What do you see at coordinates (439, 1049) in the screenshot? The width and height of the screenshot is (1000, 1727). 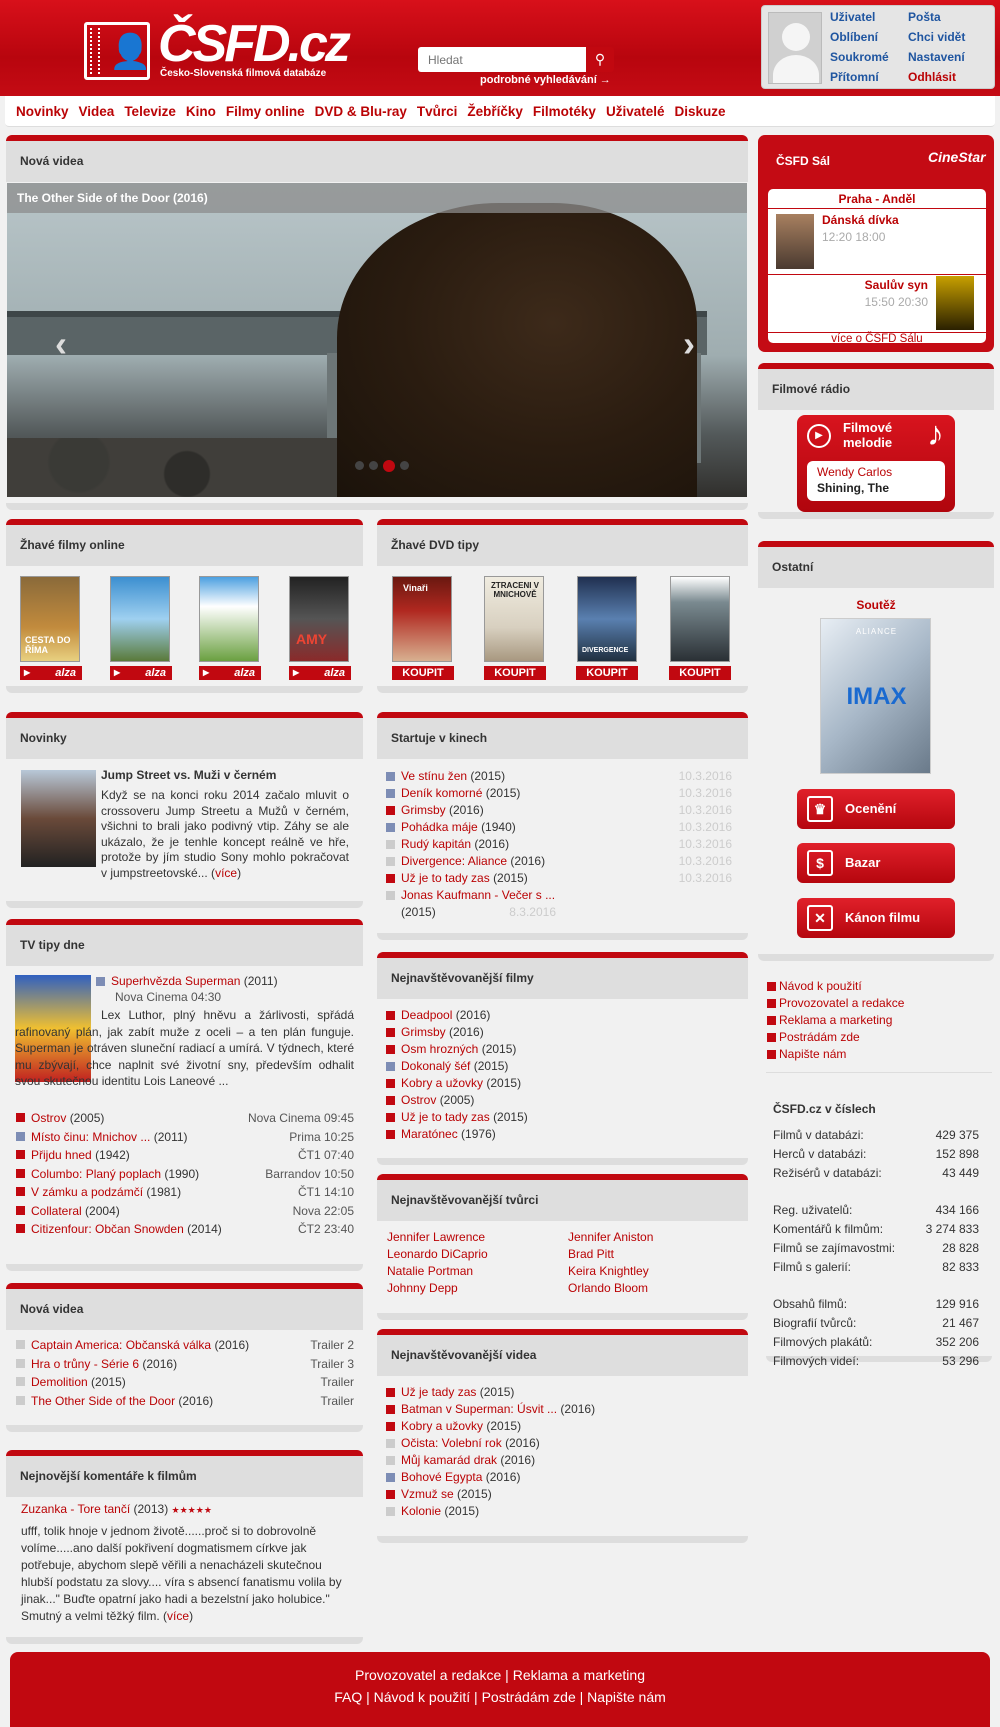 I see `item-title: Osm hrozných` at bounding box center [439, 1049].